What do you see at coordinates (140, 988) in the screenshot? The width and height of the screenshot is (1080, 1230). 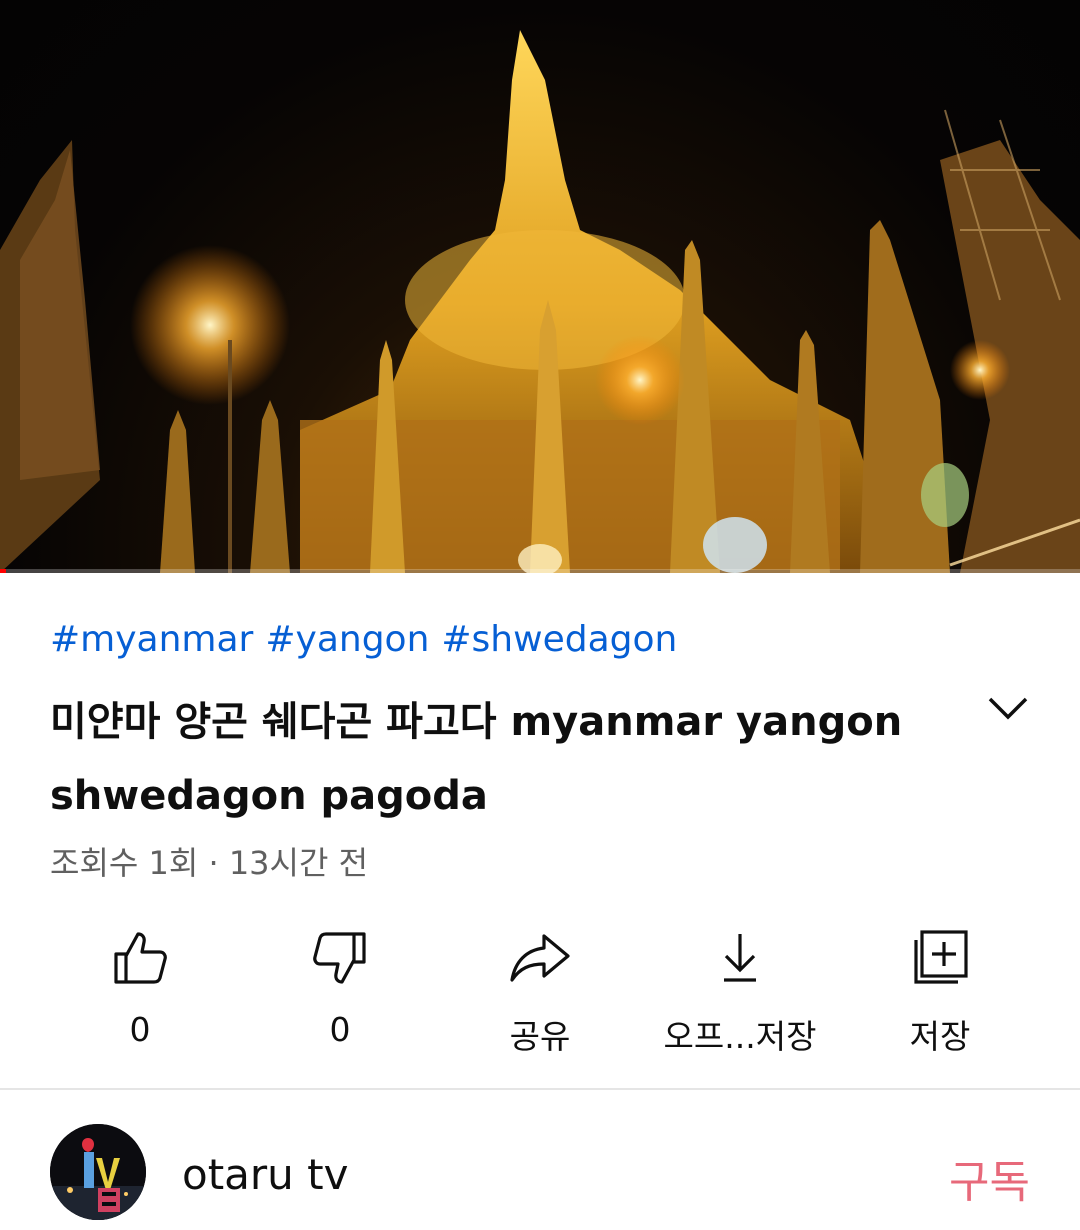 I see `like-button: 0` at bounding box center [140, 988].